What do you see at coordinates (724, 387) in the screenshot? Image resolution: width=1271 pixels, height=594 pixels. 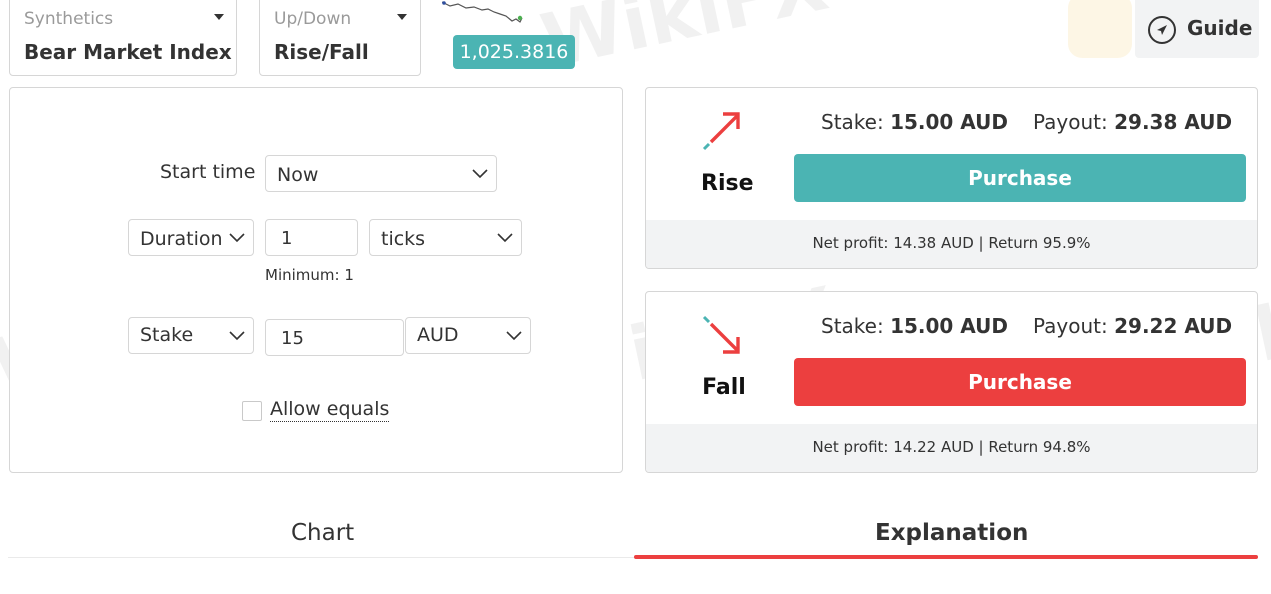 I see `contract-type-label: Fall` at bounding box center [724, 387].